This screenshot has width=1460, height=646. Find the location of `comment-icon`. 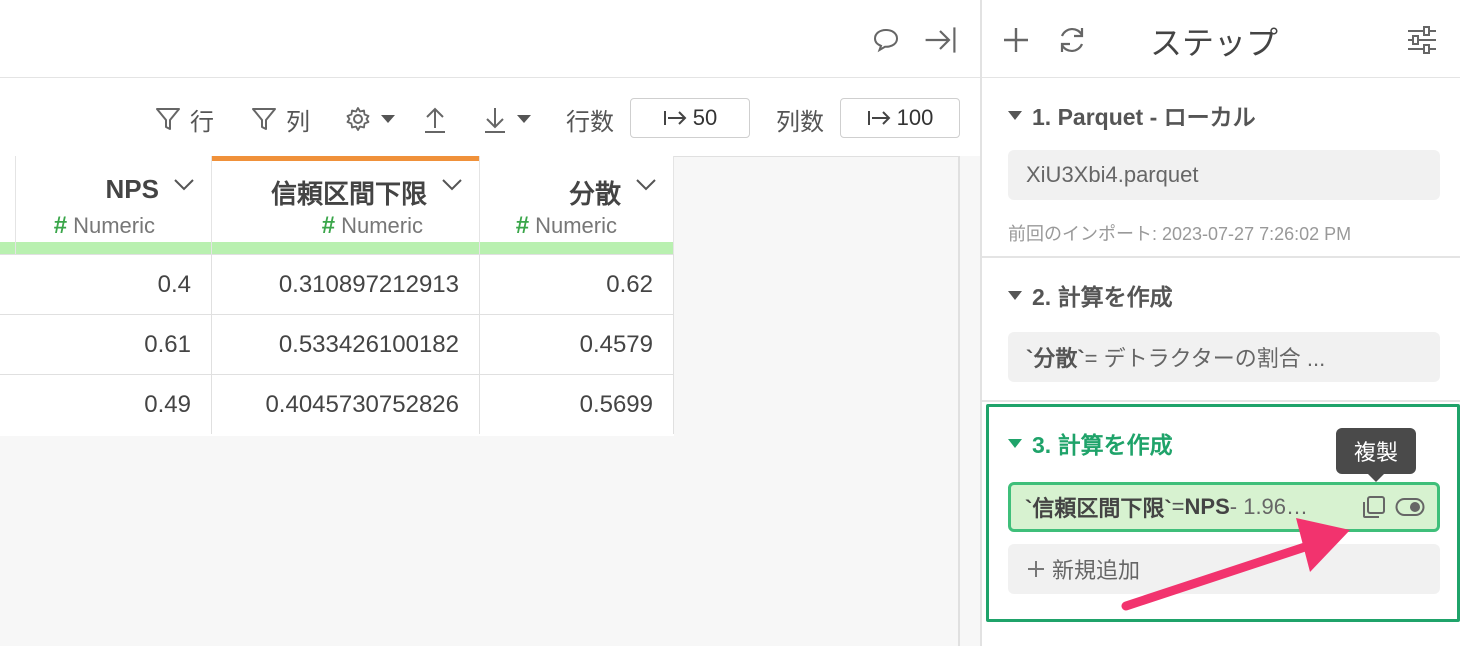

comment-icon is located at coordinates (886, 40).